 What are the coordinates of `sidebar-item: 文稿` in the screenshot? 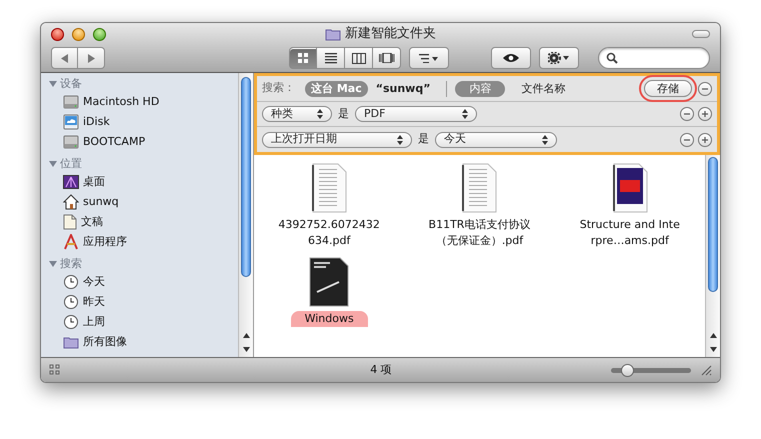 It's located at (143, 222).